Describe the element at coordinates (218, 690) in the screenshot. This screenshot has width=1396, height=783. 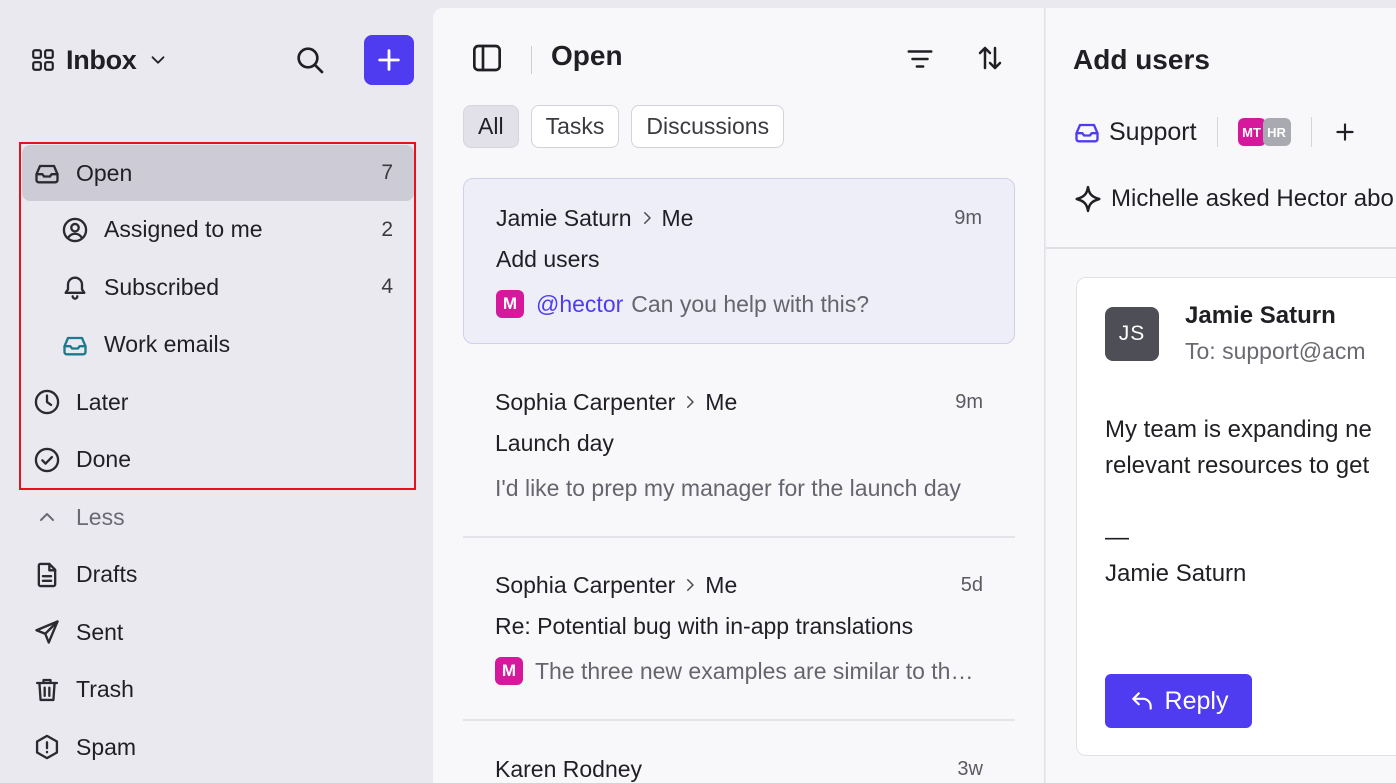
I see `sidebar-item-trash: Trash` at that location.